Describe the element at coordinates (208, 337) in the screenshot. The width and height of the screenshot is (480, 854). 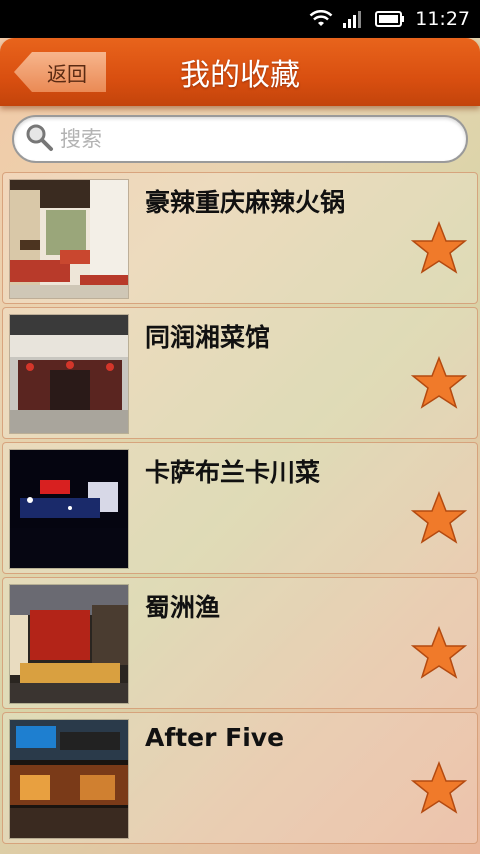
I see `restaurant-name: 同润湘菜馆` at that location.